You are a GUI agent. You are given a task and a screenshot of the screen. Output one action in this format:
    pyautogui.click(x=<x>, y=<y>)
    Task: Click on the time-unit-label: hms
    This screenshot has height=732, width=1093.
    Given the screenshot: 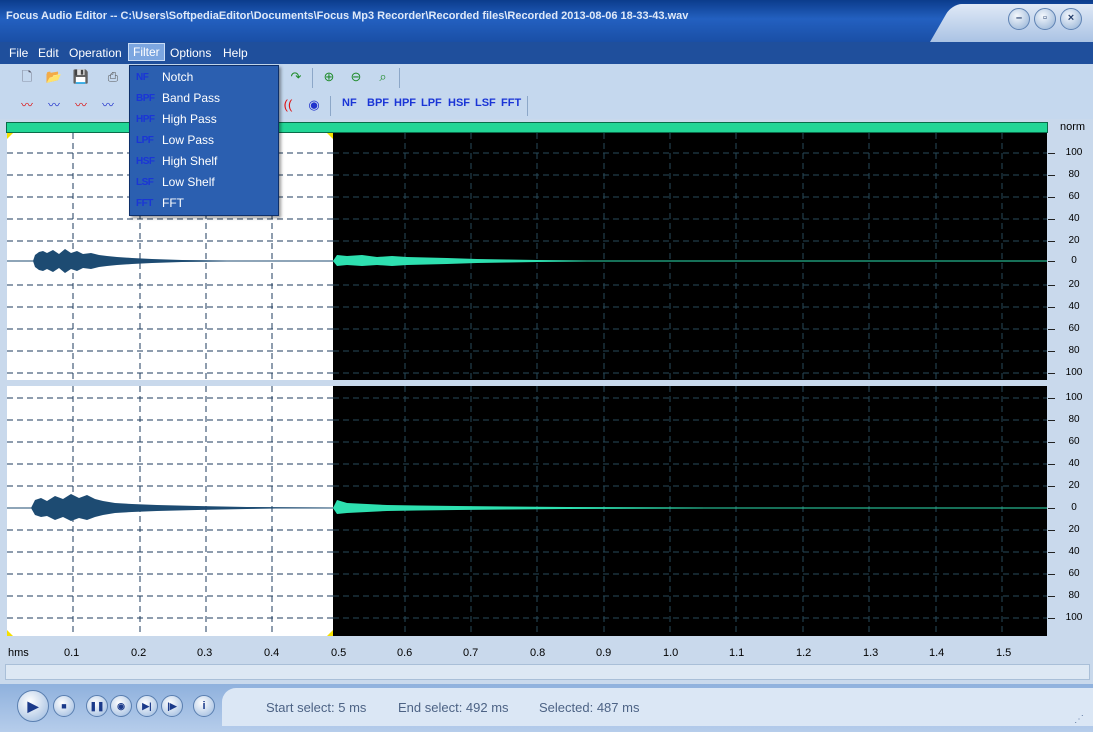 What is the action you would take?
    pyautogui.click(x=18, y=653)
    